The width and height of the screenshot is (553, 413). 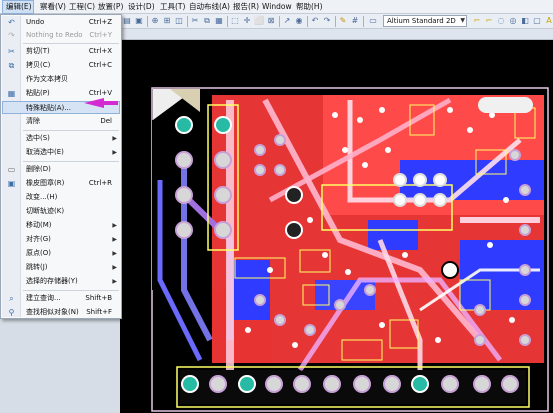 I want to click on menu-item-rubber-stamp: ▣ 橡皮图章(R) Ctrl+R, so click(x=61, y=183).